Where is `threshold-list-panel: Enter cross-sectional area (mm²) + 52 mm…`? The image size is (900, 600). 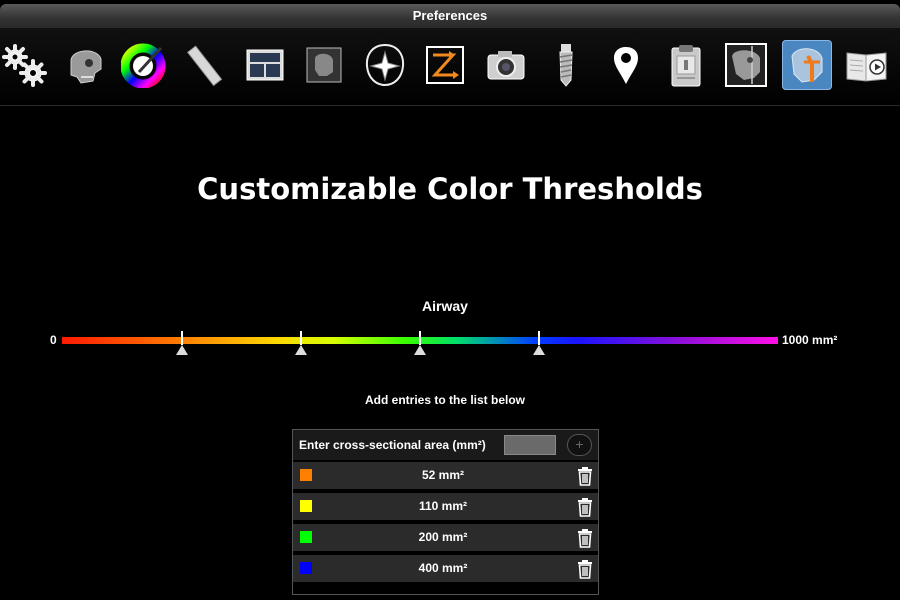 threshold-list-panel: Enter cross-sectional area (mm²) + 52 mm… is located at coordinates (445, 512).